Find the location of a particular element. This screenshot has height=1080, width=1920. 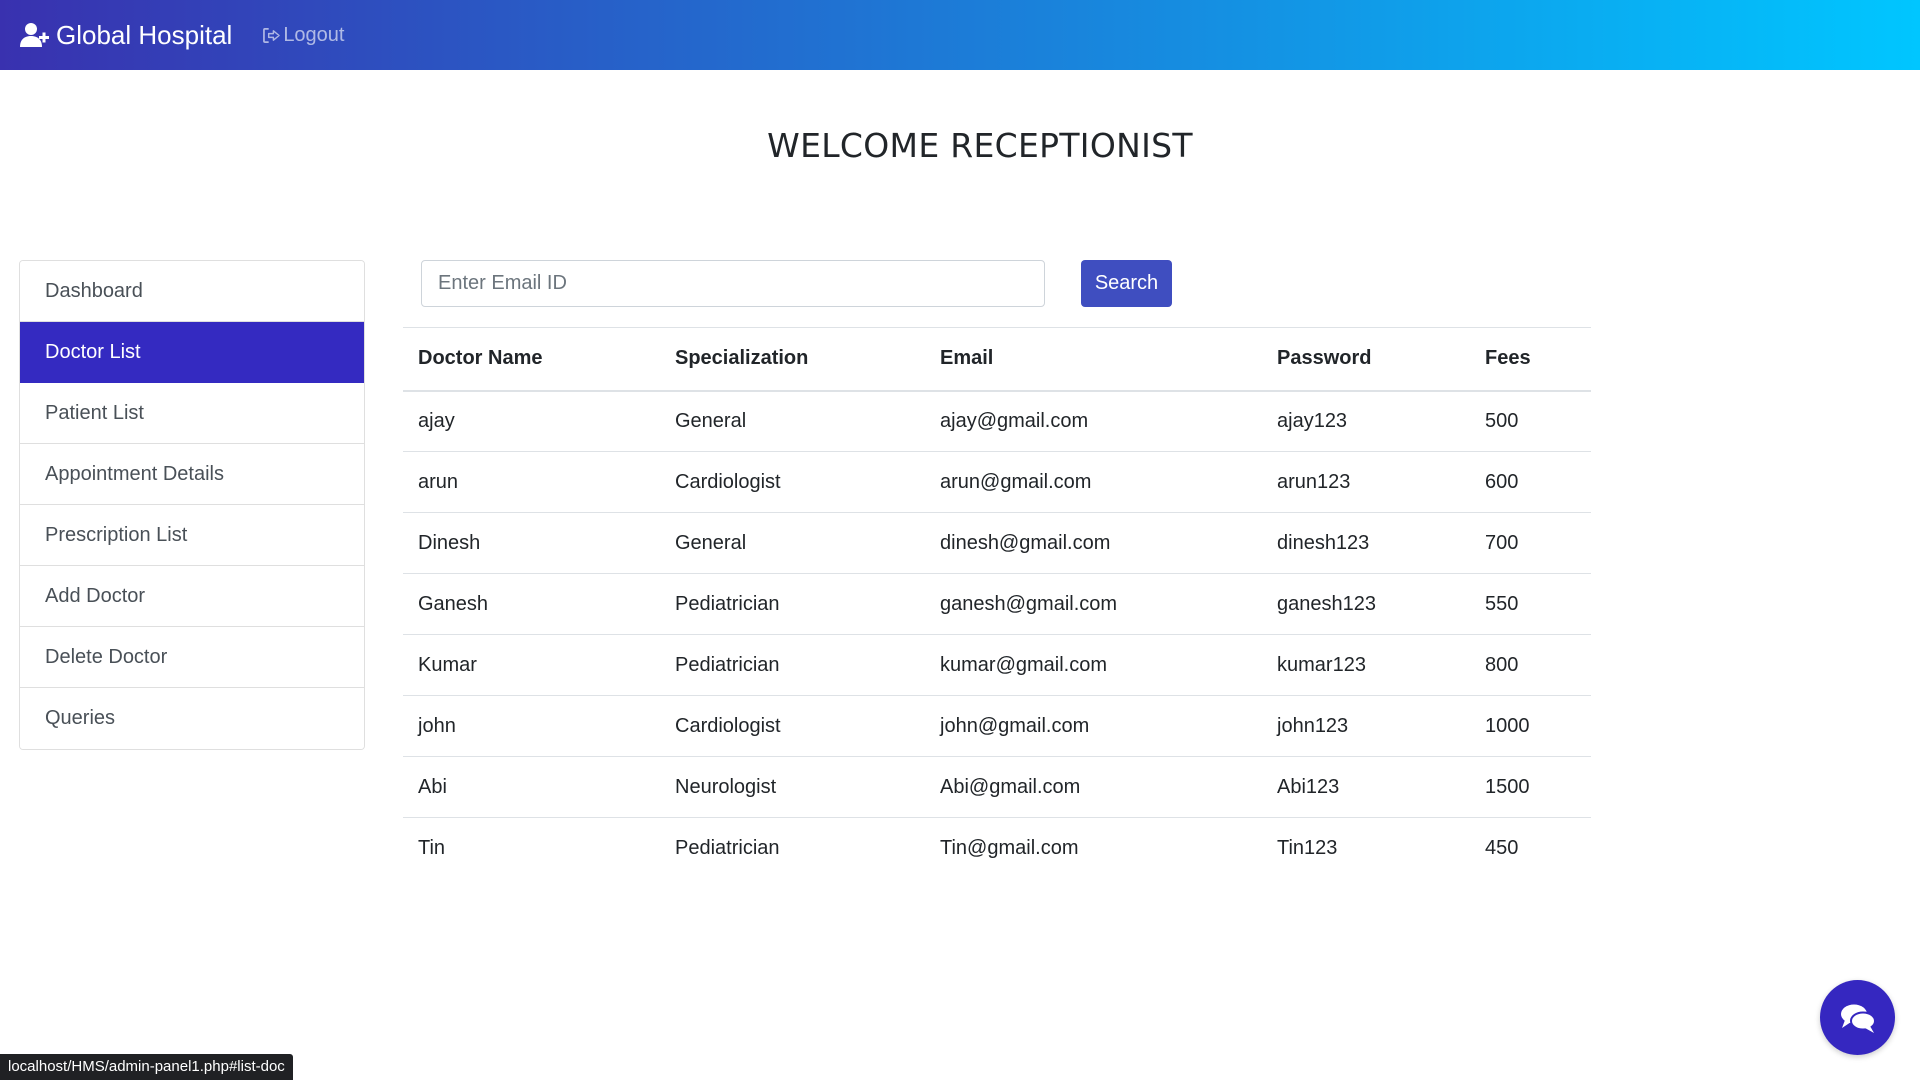

logout-link: Logout is located at coordinates (303, 35).